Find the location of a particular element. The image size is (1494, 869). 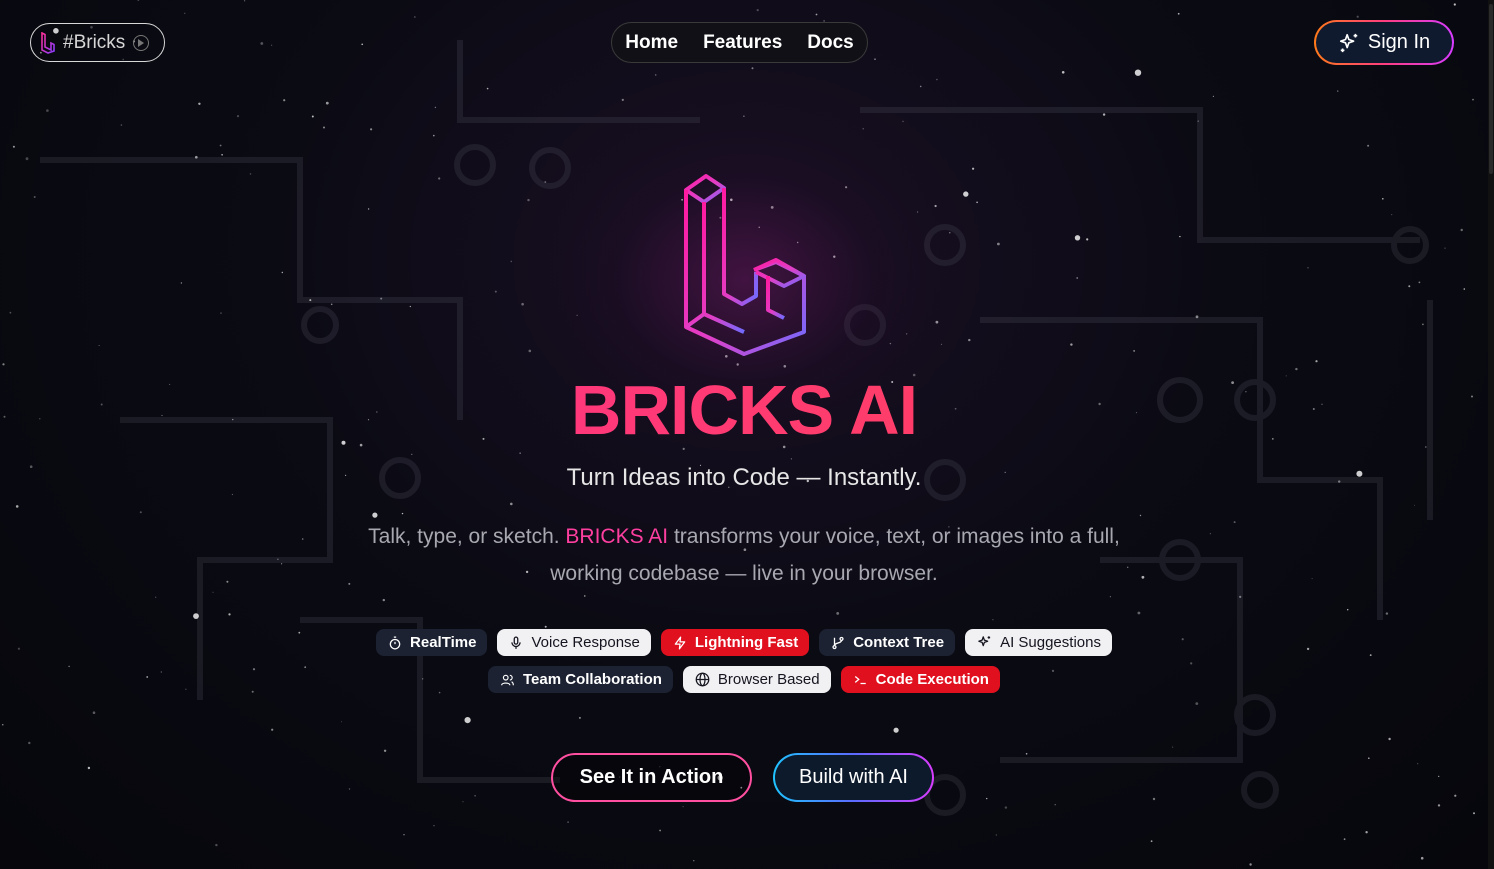

chip-label: Team Collaboration is located at coordinates (592, 679).